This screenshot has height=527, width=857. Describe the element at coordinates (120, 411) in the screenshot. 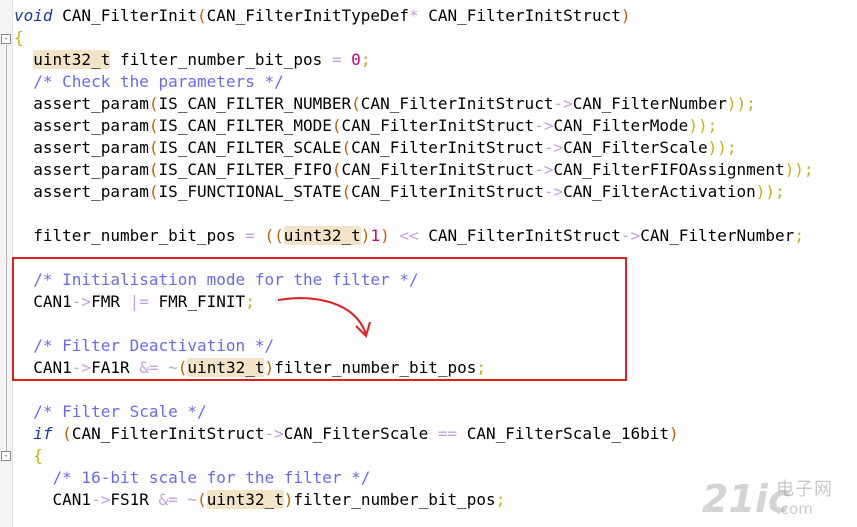

I see `code-token: /* Filter Scale */` at that location.